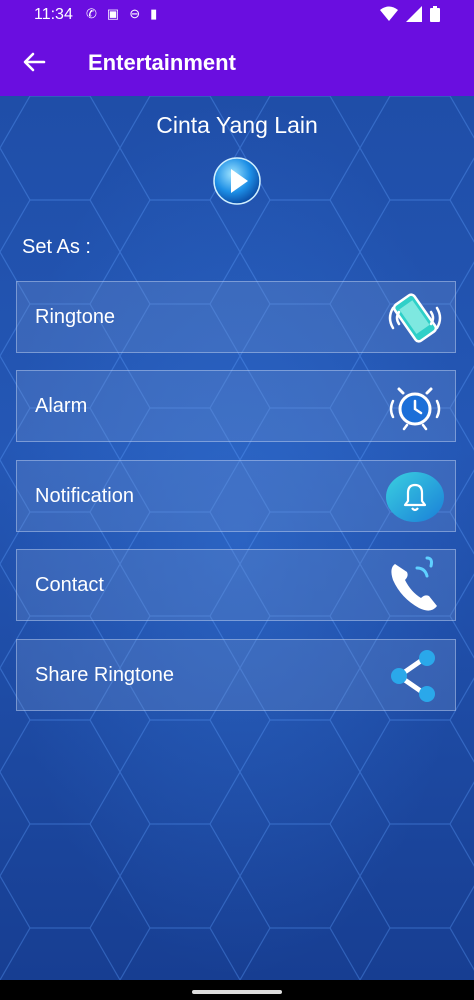 The height and width of the screenshot is (1000, 474). What do you see at coordinates (61, 406) in the screenshot?
I see `option-label: Alarm` at bounding box center [61, 406].